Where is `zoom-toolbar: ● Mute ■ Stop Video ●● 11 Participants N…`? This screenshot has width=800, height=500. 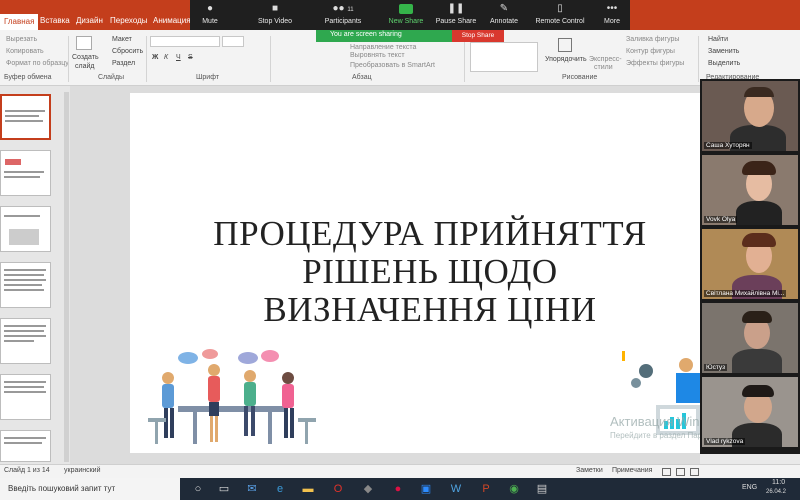 zoom-toolbar: ● Mute ■ Stop Video ●● 11 Participants N… is located at coordinates (410, 15).